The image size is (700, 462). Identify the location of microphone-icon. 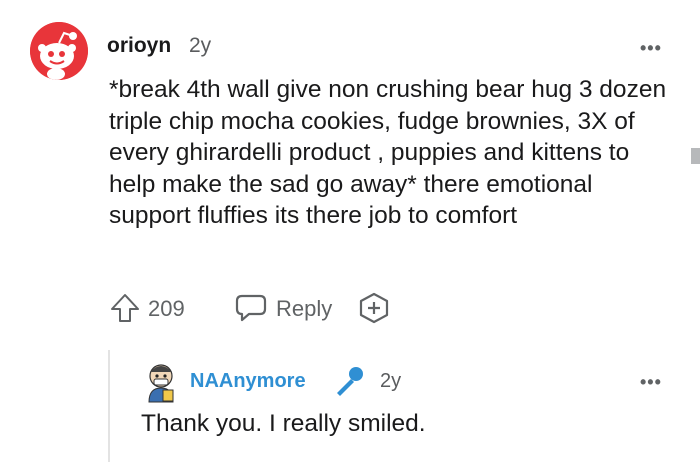
(348, 382).